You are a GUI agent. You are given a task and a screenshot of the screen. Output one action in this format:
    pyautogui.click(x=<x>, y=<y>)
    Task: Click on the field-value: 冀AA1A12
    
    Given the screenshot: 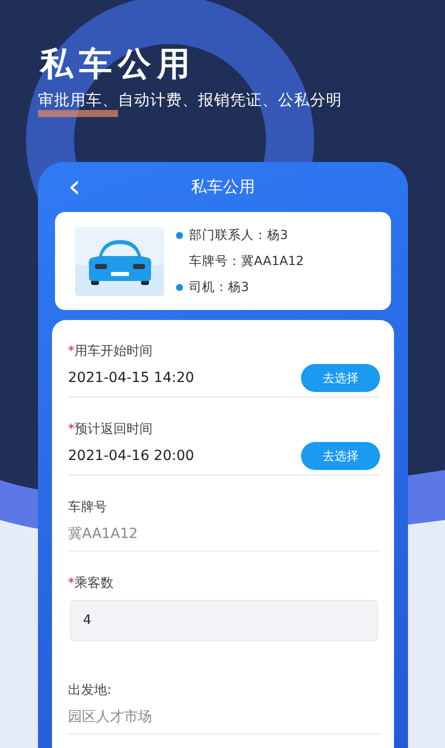 What is the action you would take?
    pyautogui.click(x=103, y=534)
    